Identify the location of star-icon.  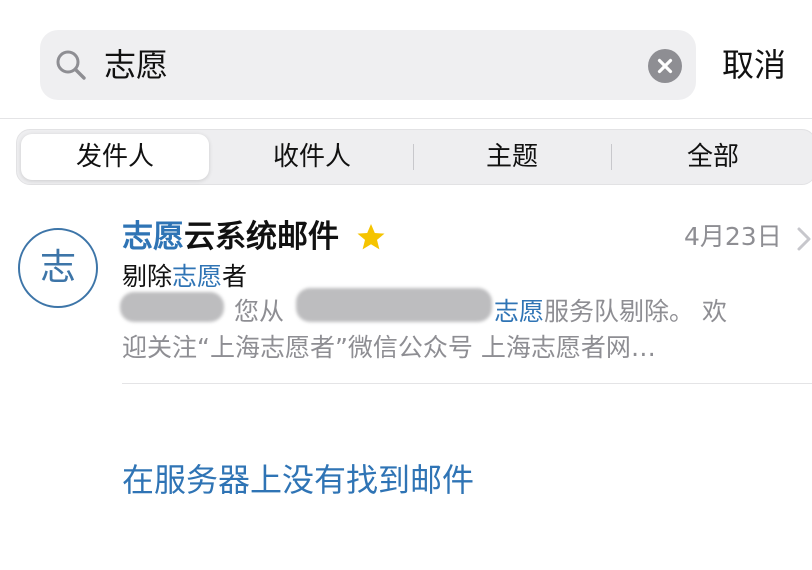
(371, 237).